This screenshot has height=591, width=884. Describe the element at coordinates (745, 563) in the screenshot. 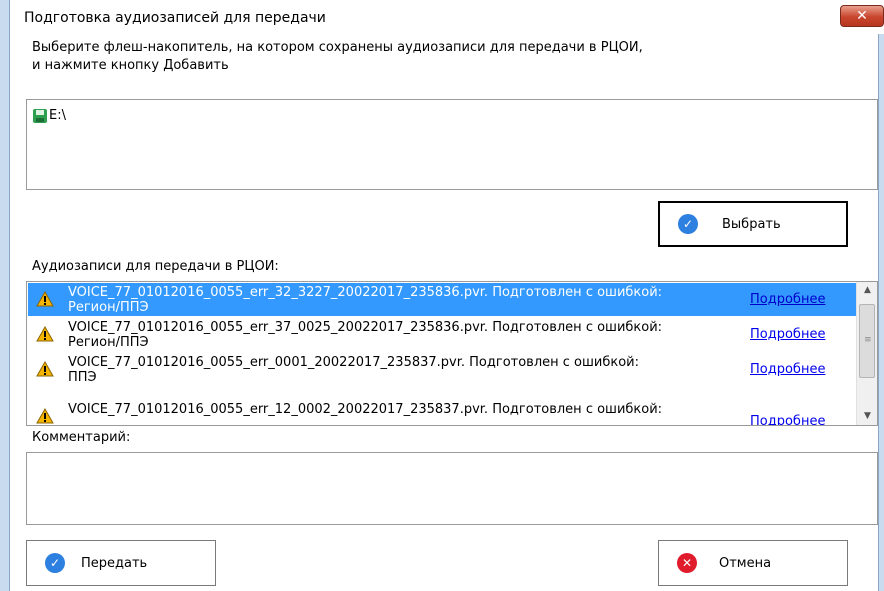

I see `cancel-button-label: Отмена` at that location.